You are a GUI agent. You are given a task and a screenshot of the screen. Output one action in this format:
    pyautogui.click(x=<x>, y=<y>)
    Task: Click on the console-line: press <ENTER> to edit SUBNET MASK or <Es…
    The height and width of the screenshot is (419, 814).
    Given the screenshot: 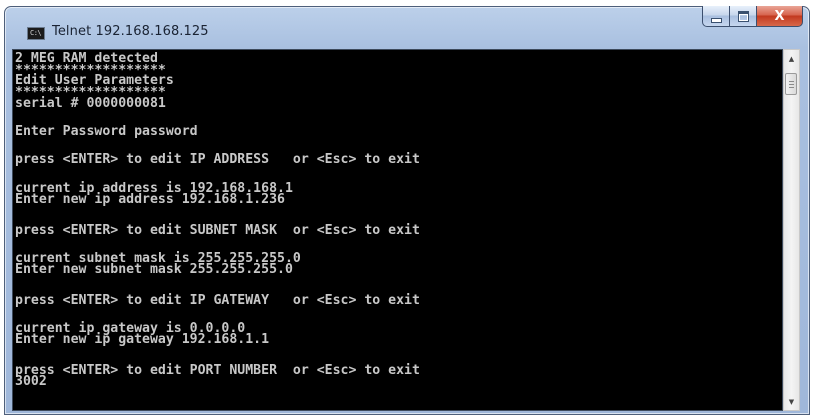 What is the action you would take?
    pyautogui.click(x=217, y=230)
    